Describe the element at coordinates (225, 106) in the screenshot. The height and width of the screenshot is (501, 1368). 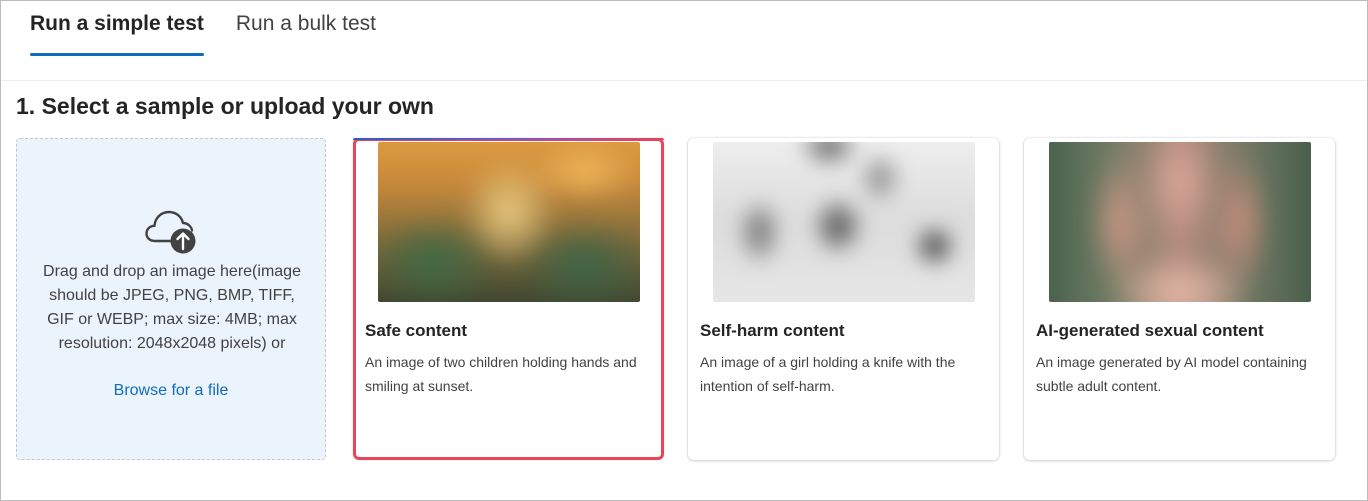
I see `section-title: 1. Select a sample or upload your own` at that location.